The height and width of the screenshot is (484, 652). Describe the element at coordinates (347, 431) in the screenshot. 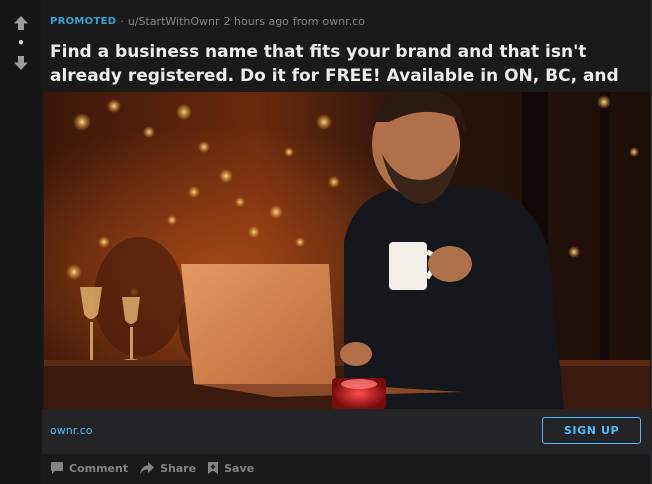

I see `link-bar: ownr.co SIGN UP` at that location.